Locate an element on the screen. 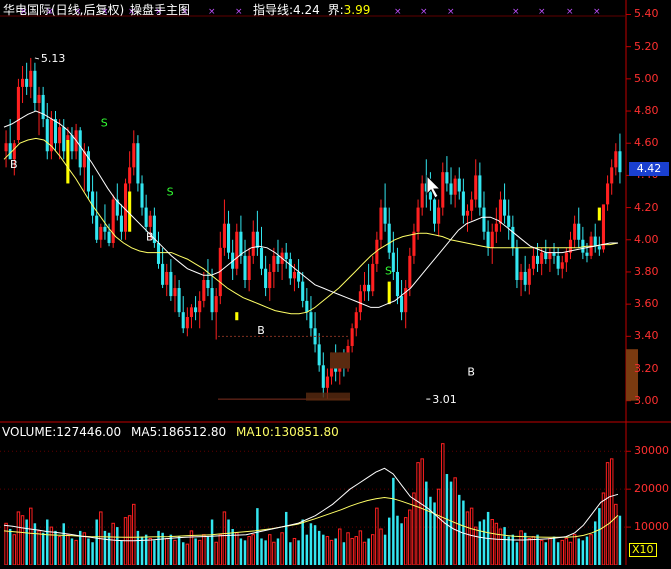  price-tick-label: 4.00 is located at coordinates (646, 239).